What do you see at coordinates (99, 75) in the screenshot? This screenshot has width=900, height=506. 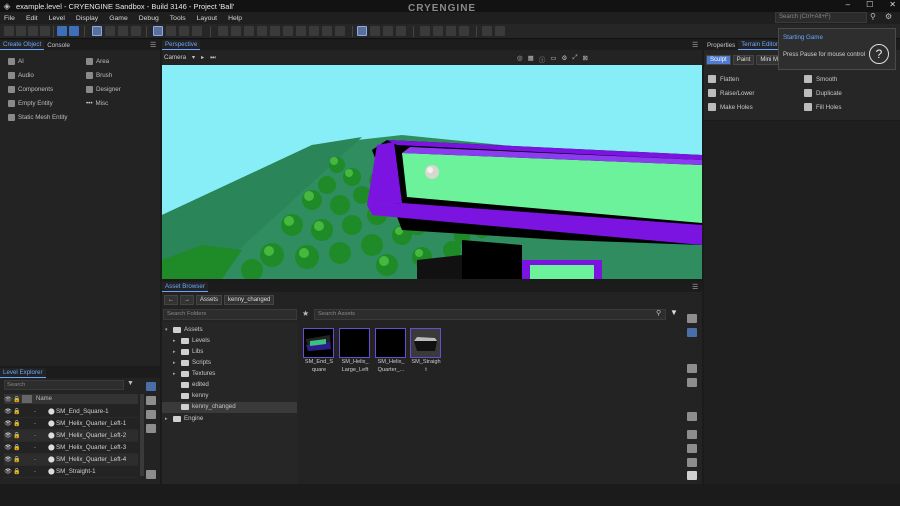 I see `create-brush: Brush` at bounding box center [99, 75].